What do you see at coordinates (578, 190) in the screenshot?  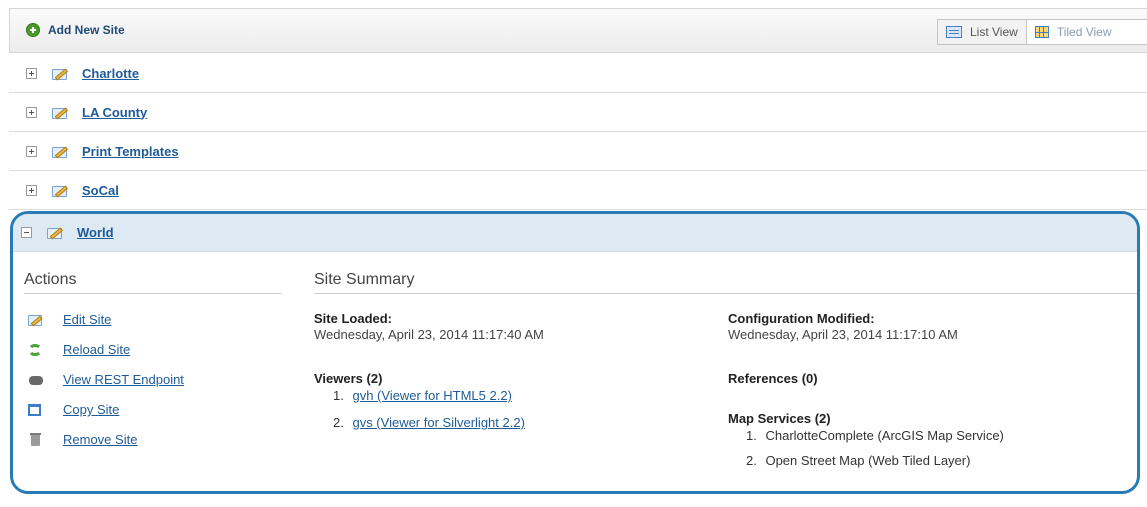 I see `site-row-socal: SoCal` at bounding box center [578, 190].